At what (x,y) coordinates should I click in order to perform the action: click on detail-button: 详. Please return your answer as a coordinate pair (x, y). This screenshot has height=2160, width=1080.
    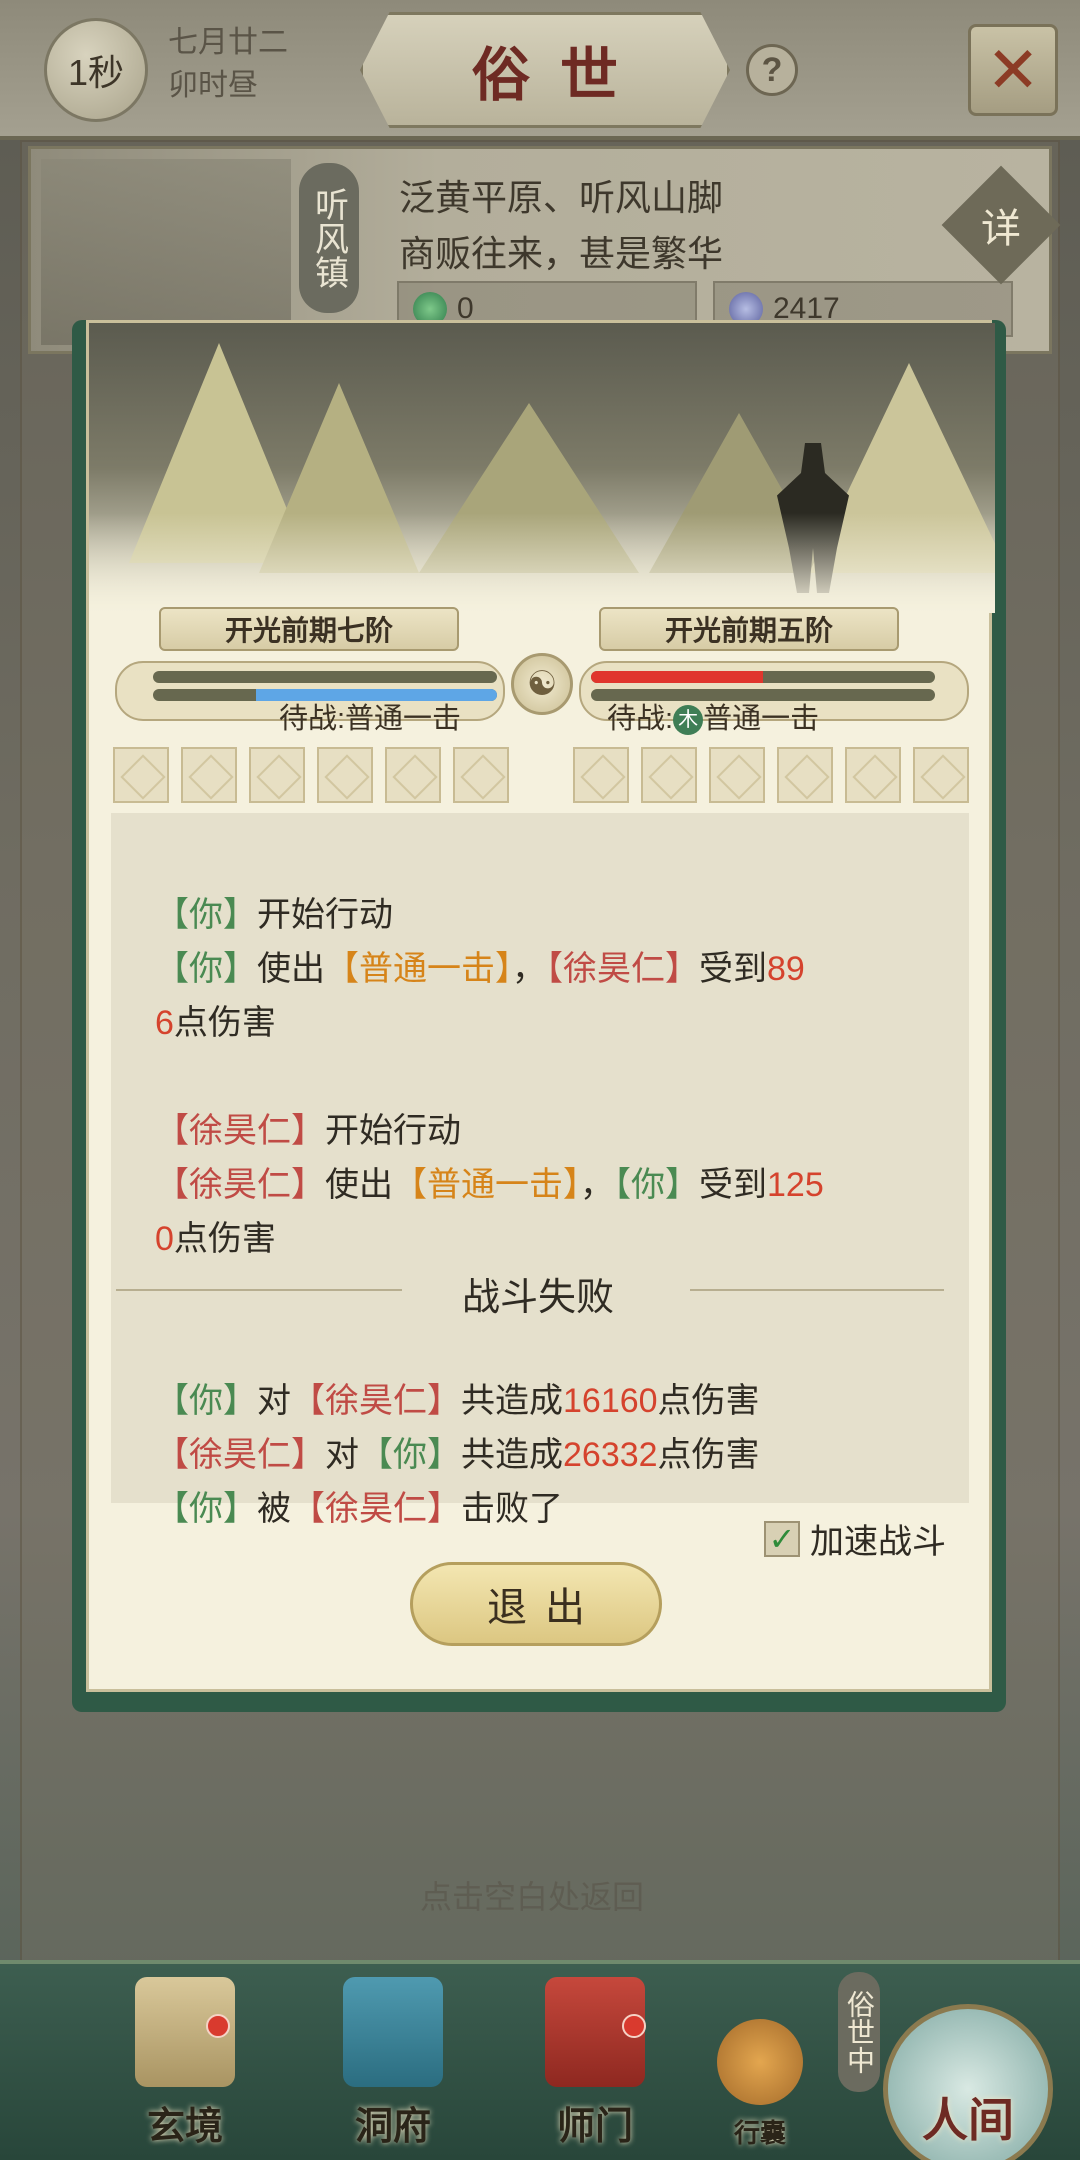
    Looking at the image, I should click on (1001, 225).